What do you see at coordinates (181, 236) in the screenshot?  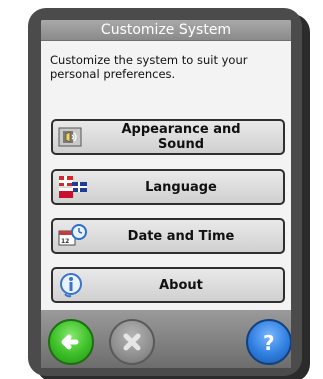 I see `menu-item-label: Date and Time` at bounding box center [181, 236].